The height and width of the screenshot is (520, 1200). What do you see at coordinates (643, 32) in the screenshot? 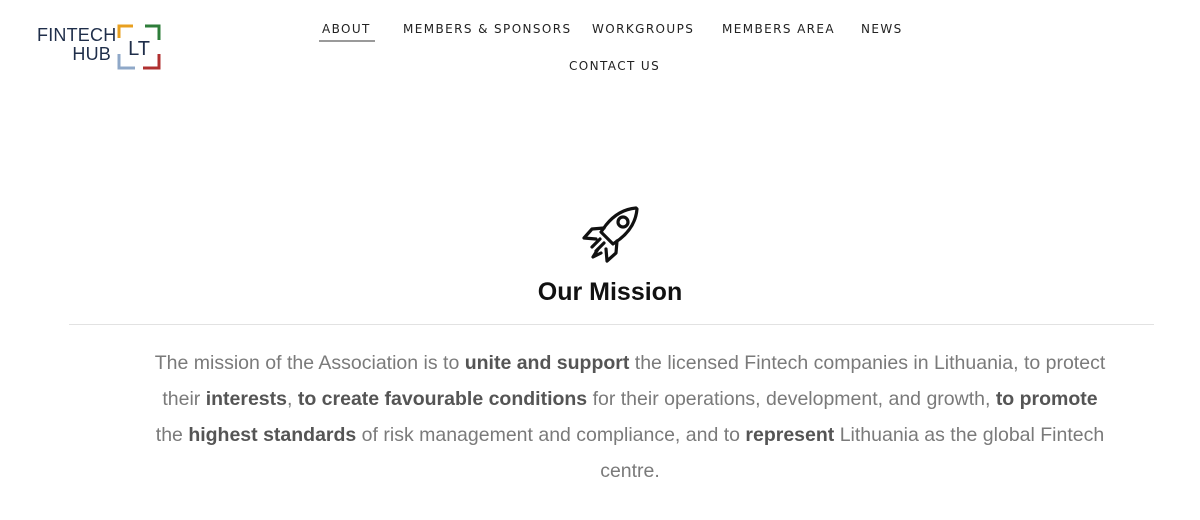
I see `nav-workgroups: WORKGROUPS` at bounding box center [643, 32].